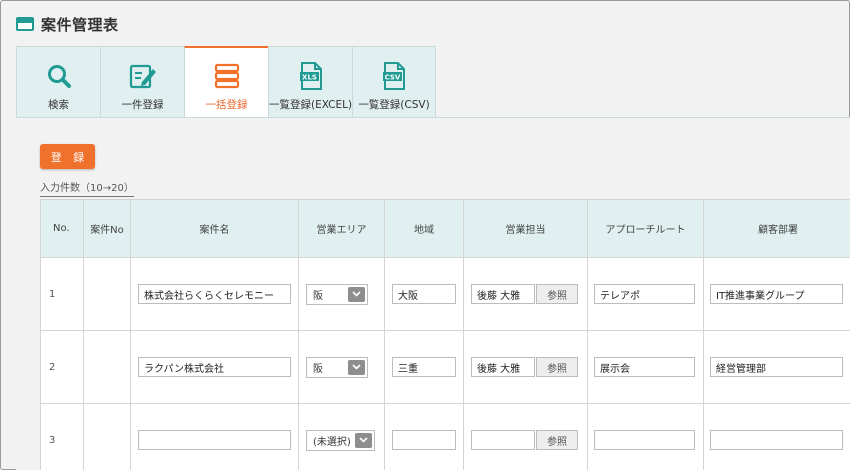 The width and height of the screenshot is (850, 470). Describe the element at coordinates (62, 367) in the screenshot. I see `row-number: 2` at that location.